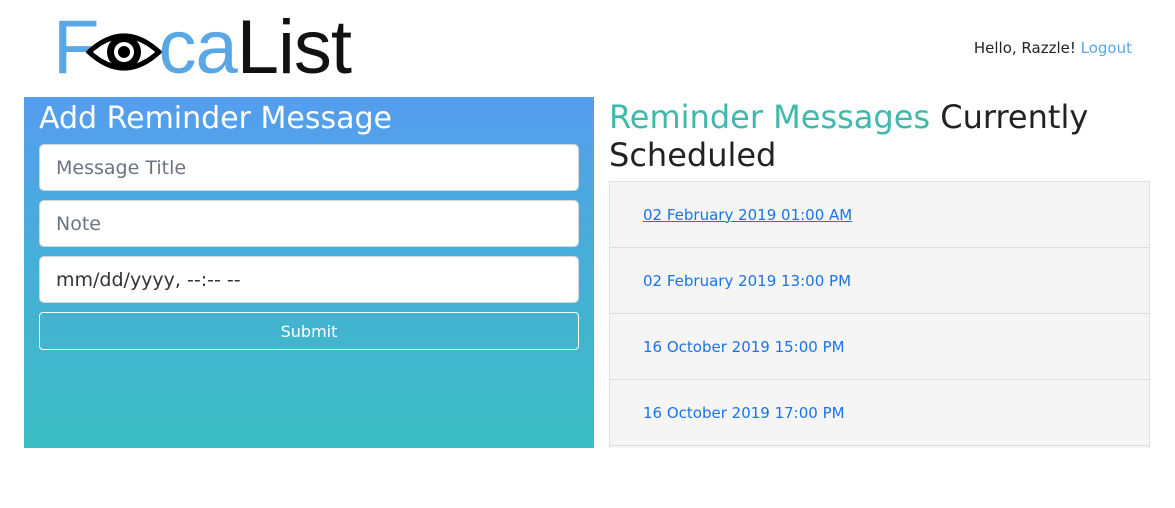 Image resolution: width=1175 pixels, height=508 pixels. What do you see at coordinates (1024, 48) in the screenshot?
I see `greeting-text: Hello, Razzle!` at bounding box center [1024, 48].